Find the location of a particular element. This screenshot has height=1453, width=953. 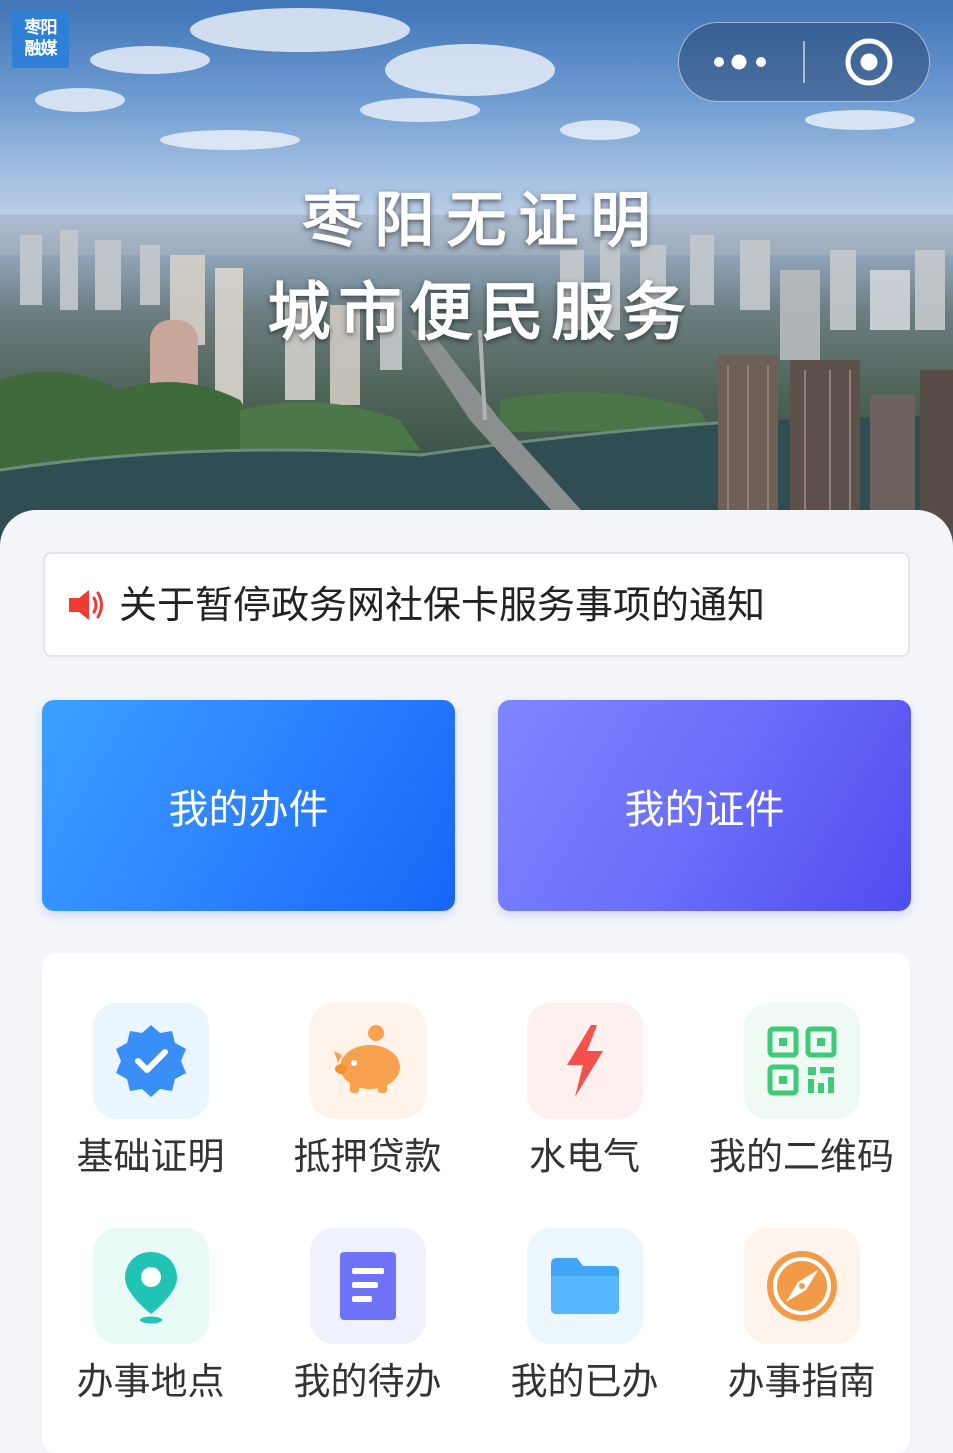

my-certificates-button: 我的证件 is located at coordinates (704, 805).